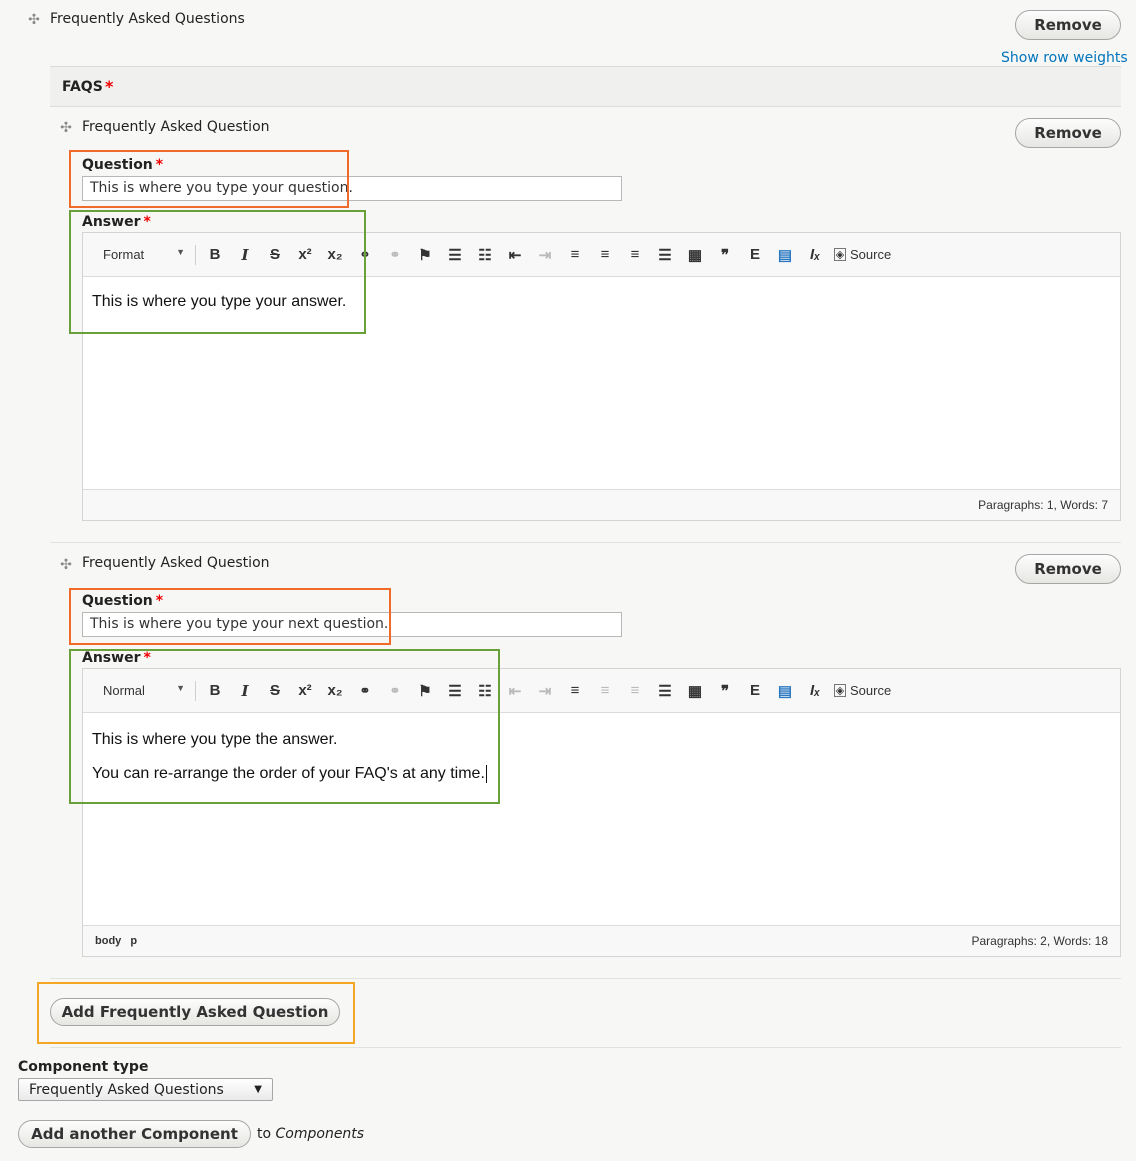 The image size is (1136, 1161). I want to click on component-type-select: Frequently Asked Questions ▼, so click(145, 1089).